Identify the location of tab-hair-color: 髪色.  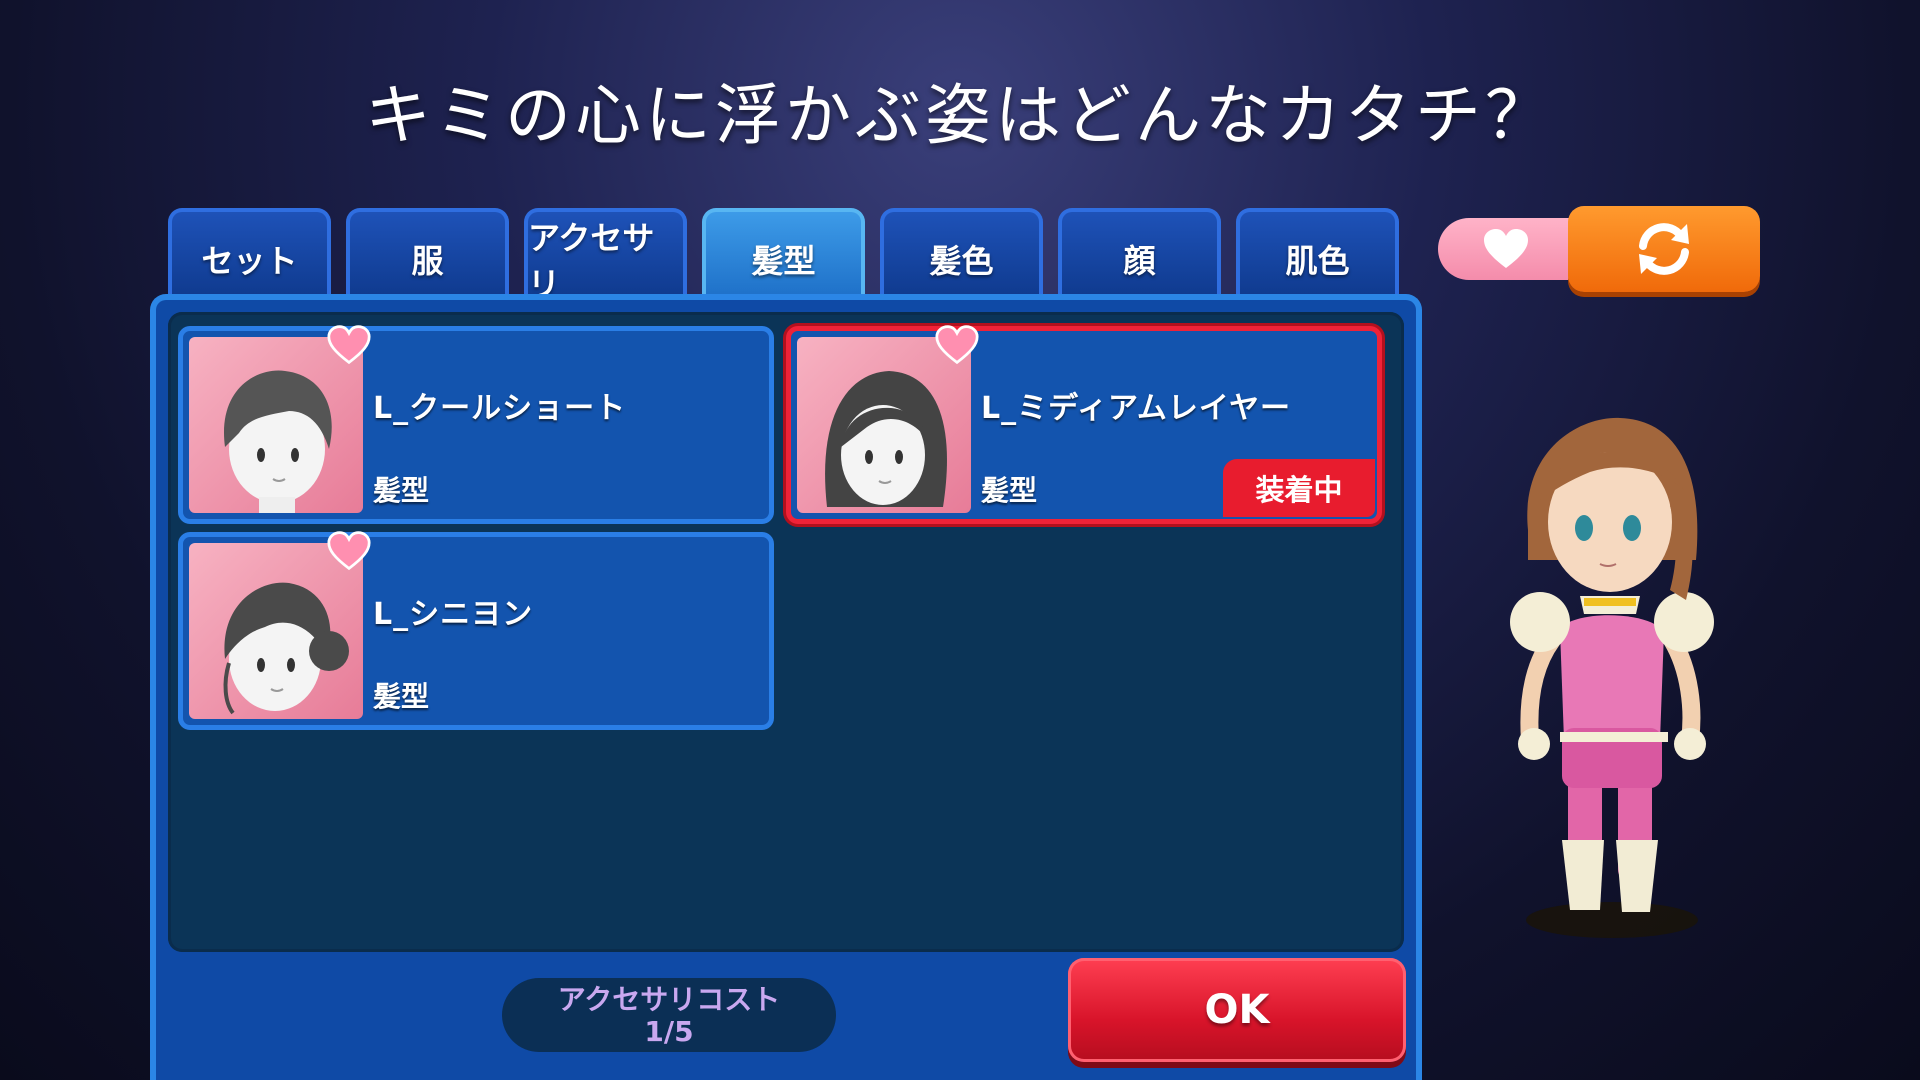
(961, 253).